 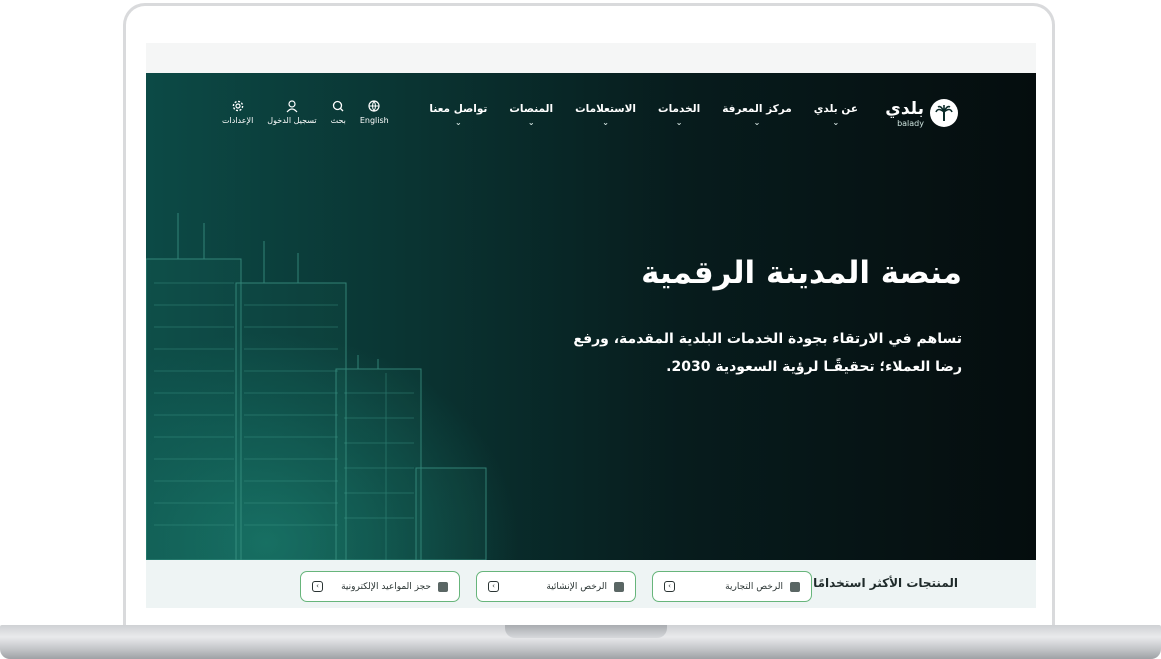 I want to click on login-button: تسجيل الدخول, so click(x=292, y=112).